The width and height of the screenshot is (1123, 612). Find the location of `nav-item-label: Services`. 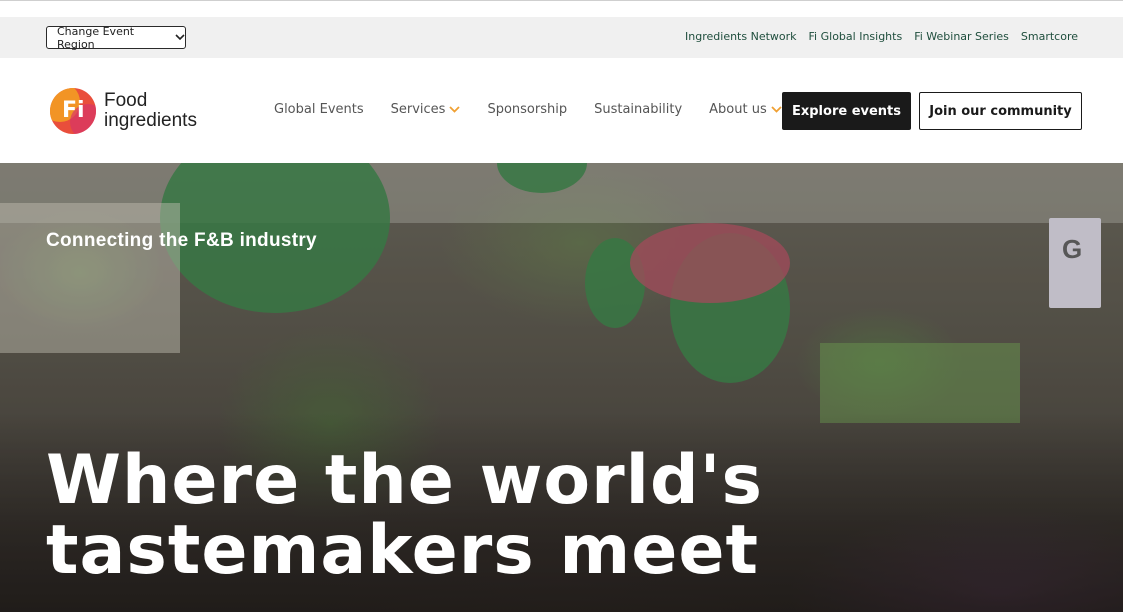

nav-item-label: Services is located at coordinates (418, 109).